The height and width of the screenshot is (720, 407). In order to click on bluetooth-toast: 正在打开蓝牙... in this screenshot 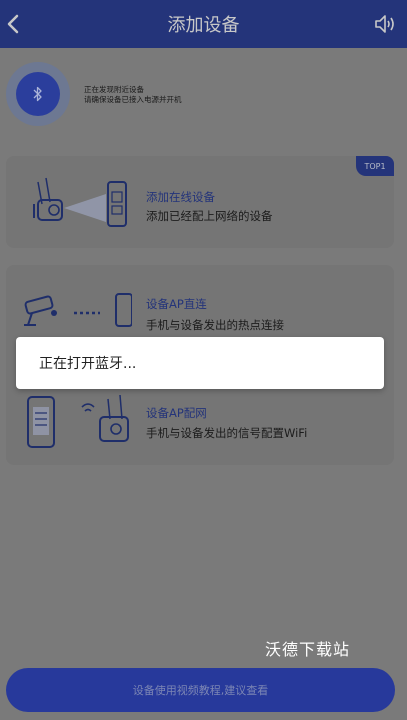, I will do `click(200, 363)`.